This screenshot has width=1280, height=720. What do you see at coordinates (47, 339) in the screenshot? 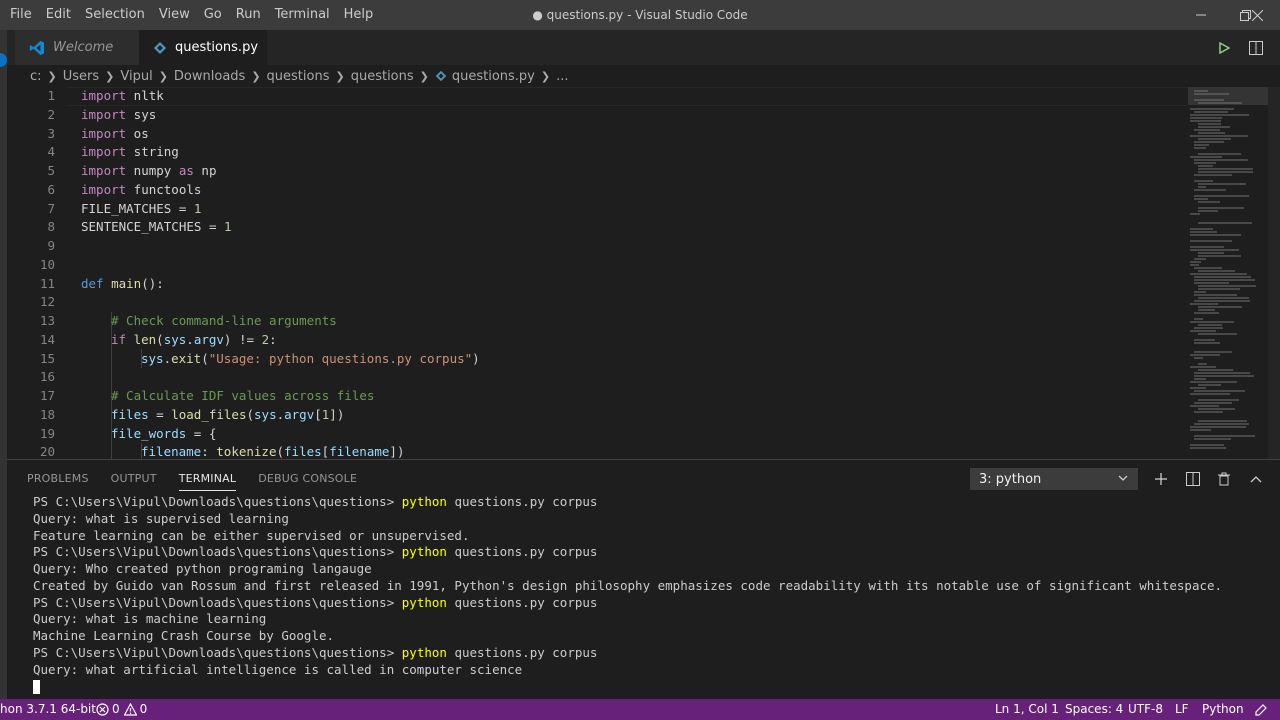
I see `line-number: 14` at bounding box center [47, 339].